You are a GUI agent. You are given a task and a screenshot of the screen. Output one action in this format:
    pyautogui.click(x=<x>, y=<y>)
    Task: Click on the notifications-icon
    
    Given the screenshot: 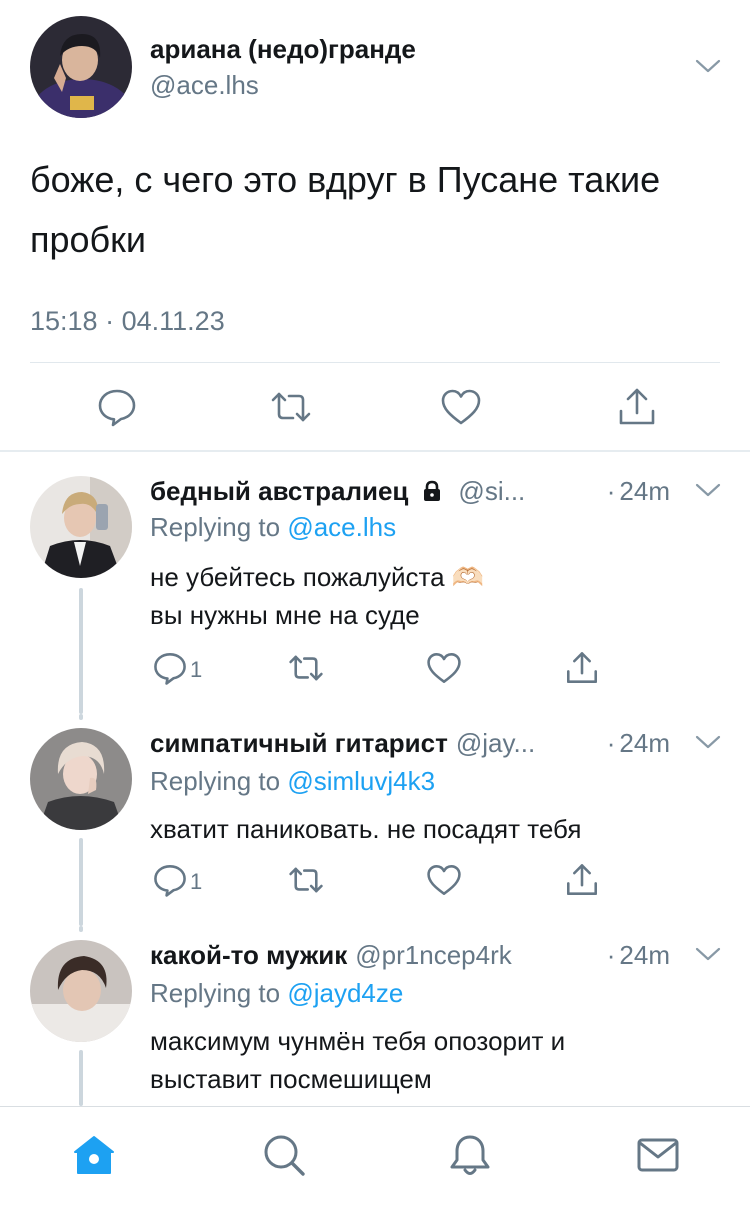 What is the action you would take?
    pyautogui.click(x=470, y=1155)
    